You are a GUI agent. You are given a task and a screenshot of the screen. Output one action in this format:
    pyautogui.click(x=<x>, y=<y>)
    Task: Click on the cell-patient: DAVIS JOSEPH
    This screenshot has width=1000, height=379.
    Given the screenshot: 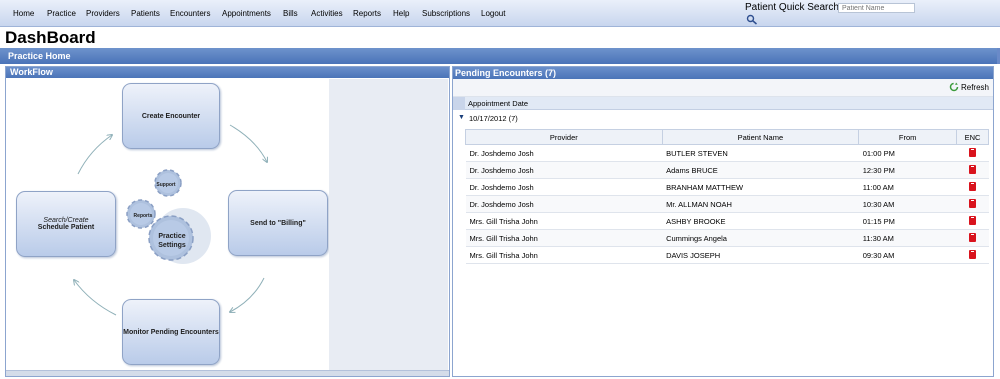 What is the action you would take?
    pyautogui.click(x=760, y=255)
    